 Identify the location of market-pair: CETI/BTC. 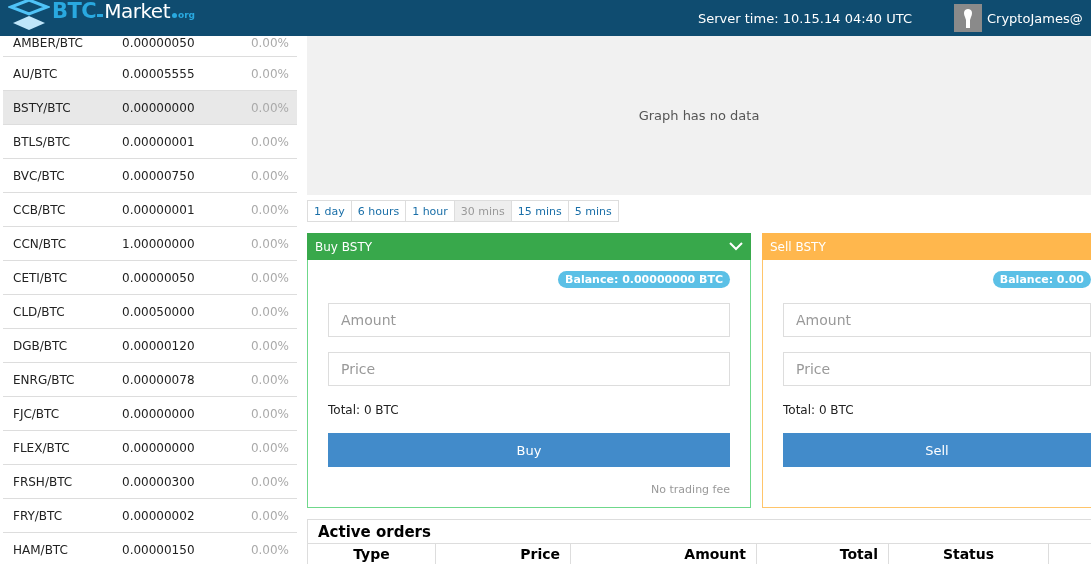
(40, 277).